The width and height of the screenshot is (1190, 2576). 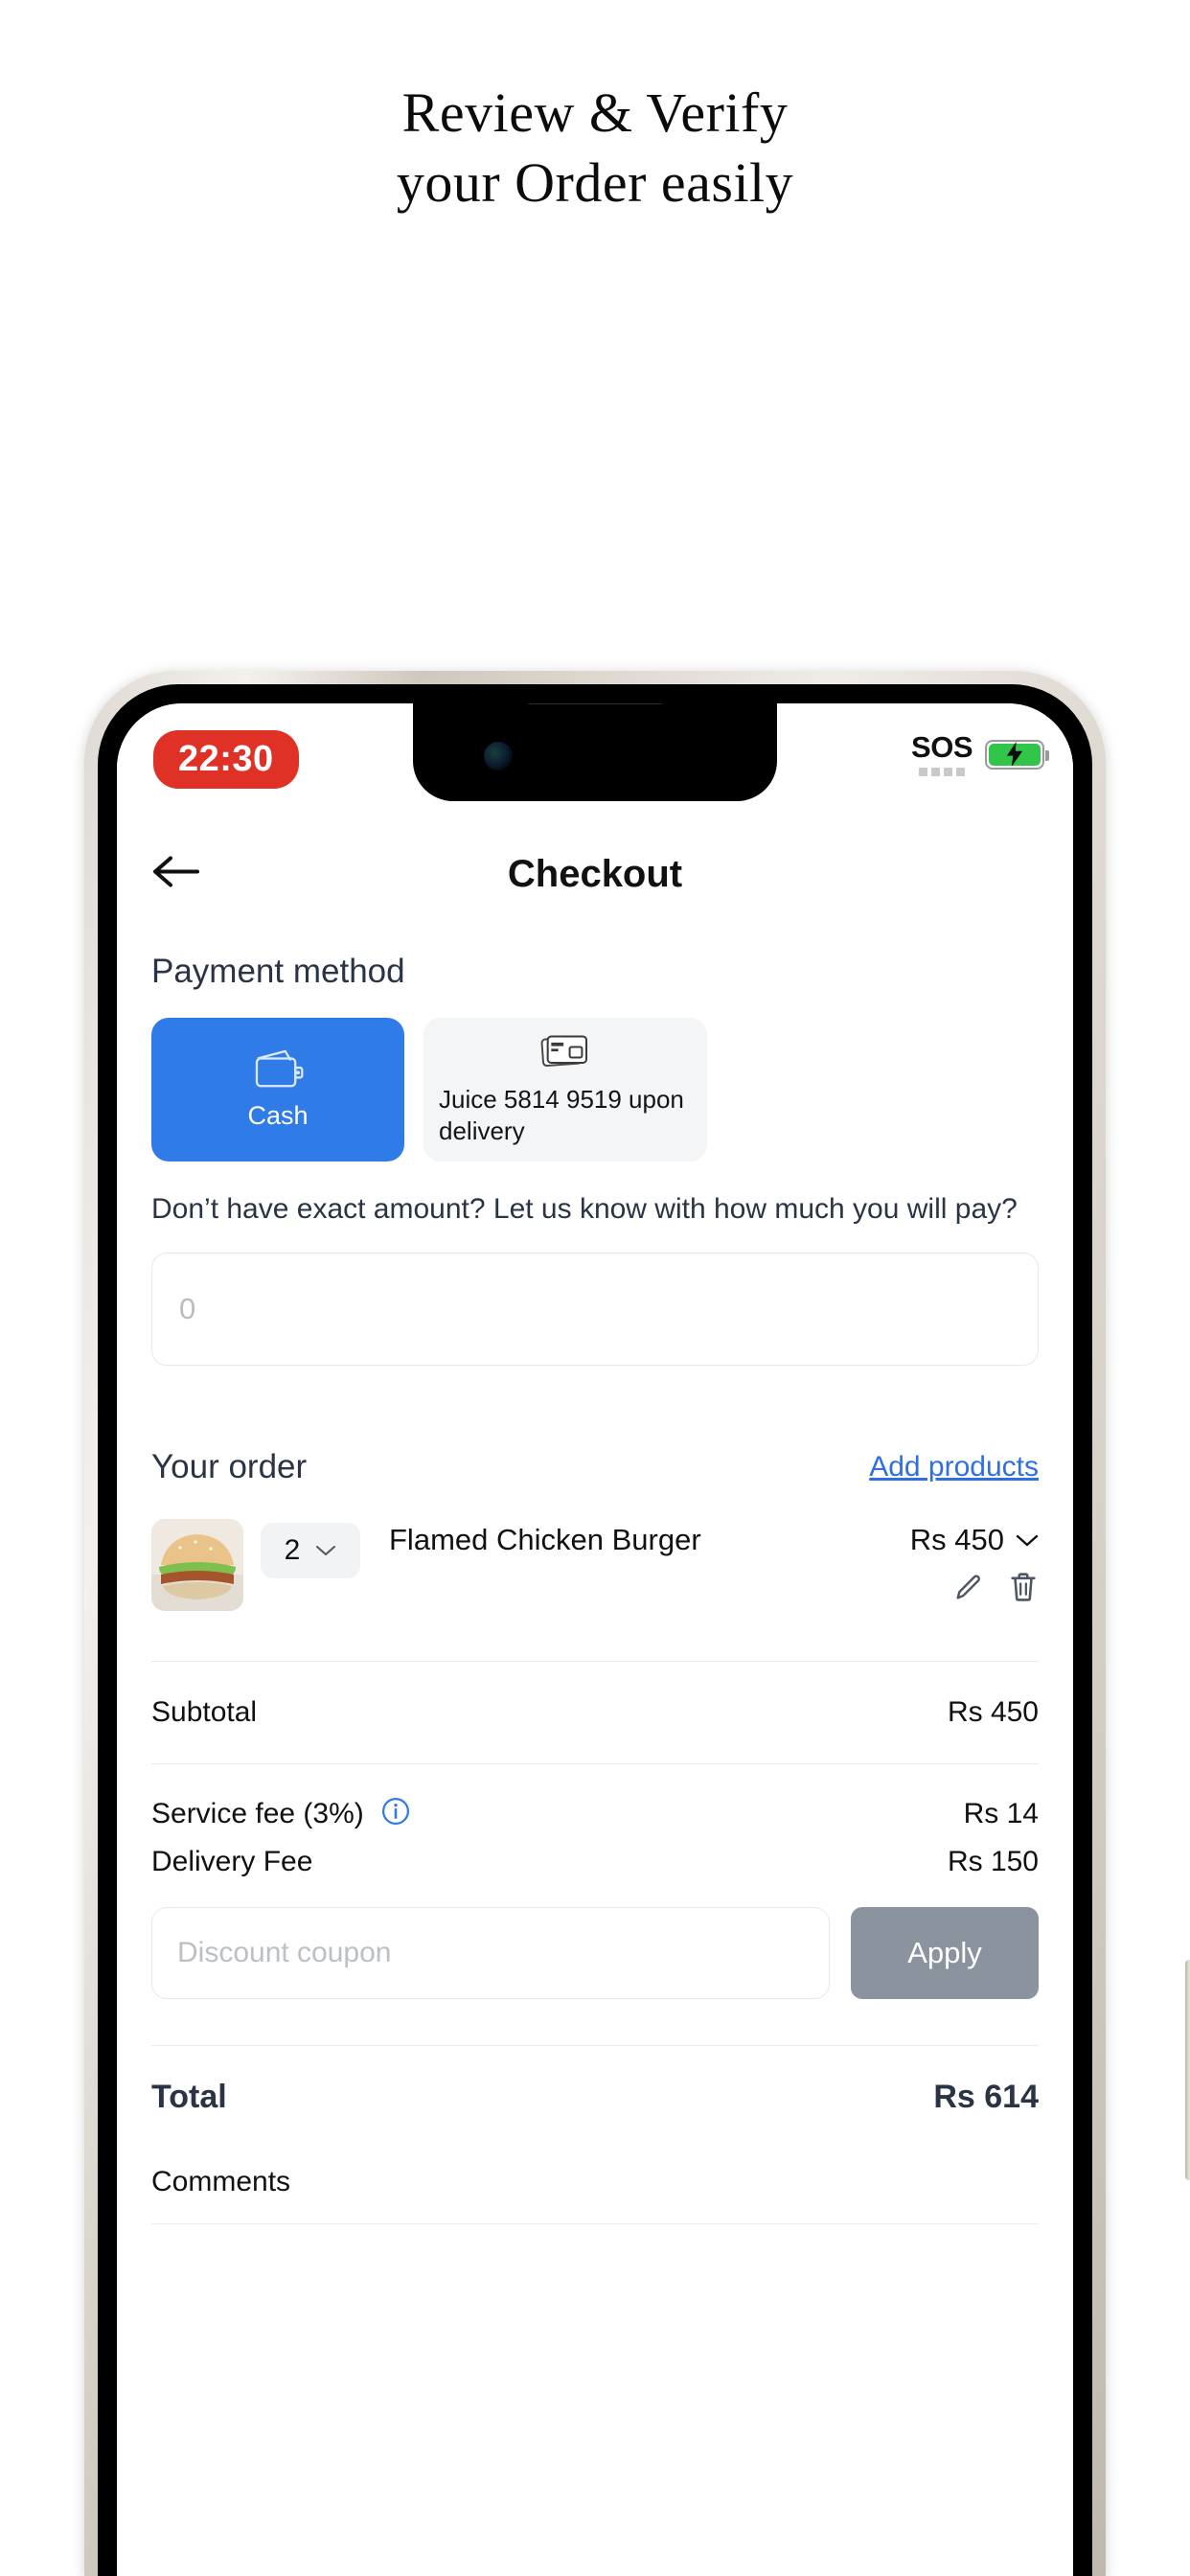 I want to click on app-header: Checkout, so click(x=595, y=874).